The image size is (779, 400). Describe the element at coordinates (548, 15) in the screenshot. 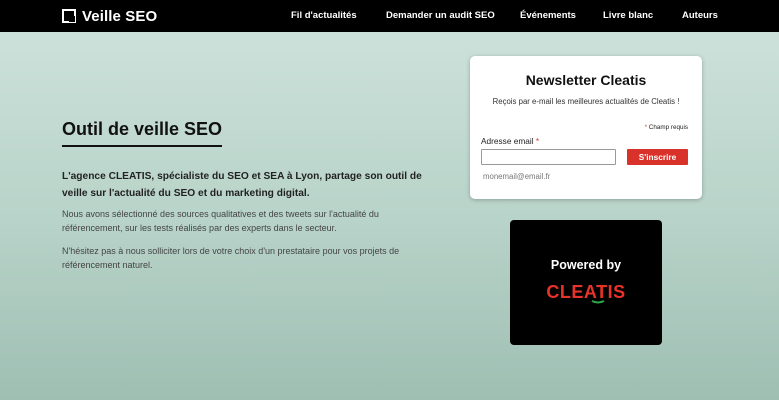

I see `nav-link-evenements: Événements` at that location.